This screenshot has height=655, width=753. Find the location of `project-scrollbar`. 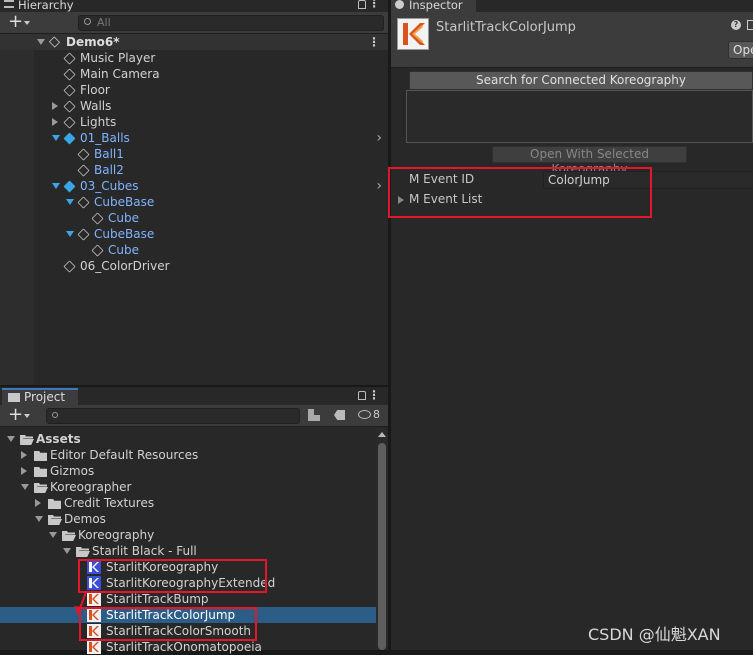

project-scrollbar is located at coordinates (382, 539).